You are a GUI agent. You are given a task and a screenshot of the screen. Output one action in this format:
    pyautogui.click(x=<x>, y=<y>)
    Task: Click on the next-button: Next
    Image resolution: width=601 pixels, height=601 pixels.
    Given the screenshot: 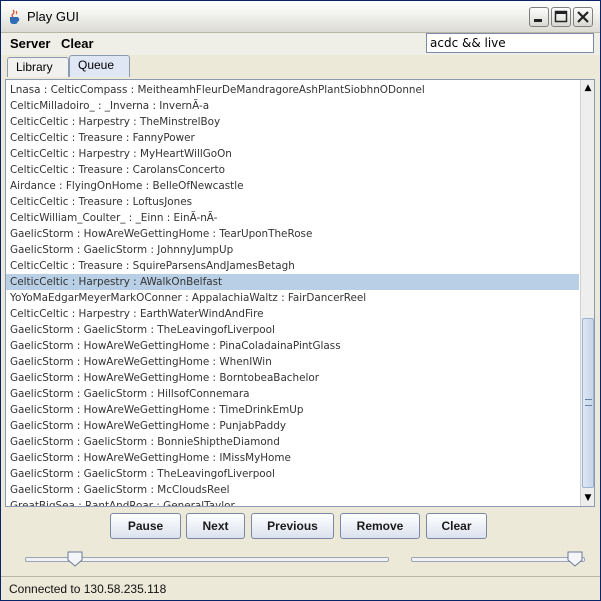 What is the action you would take?
    pyautogui.click(x=215, y=526)
    